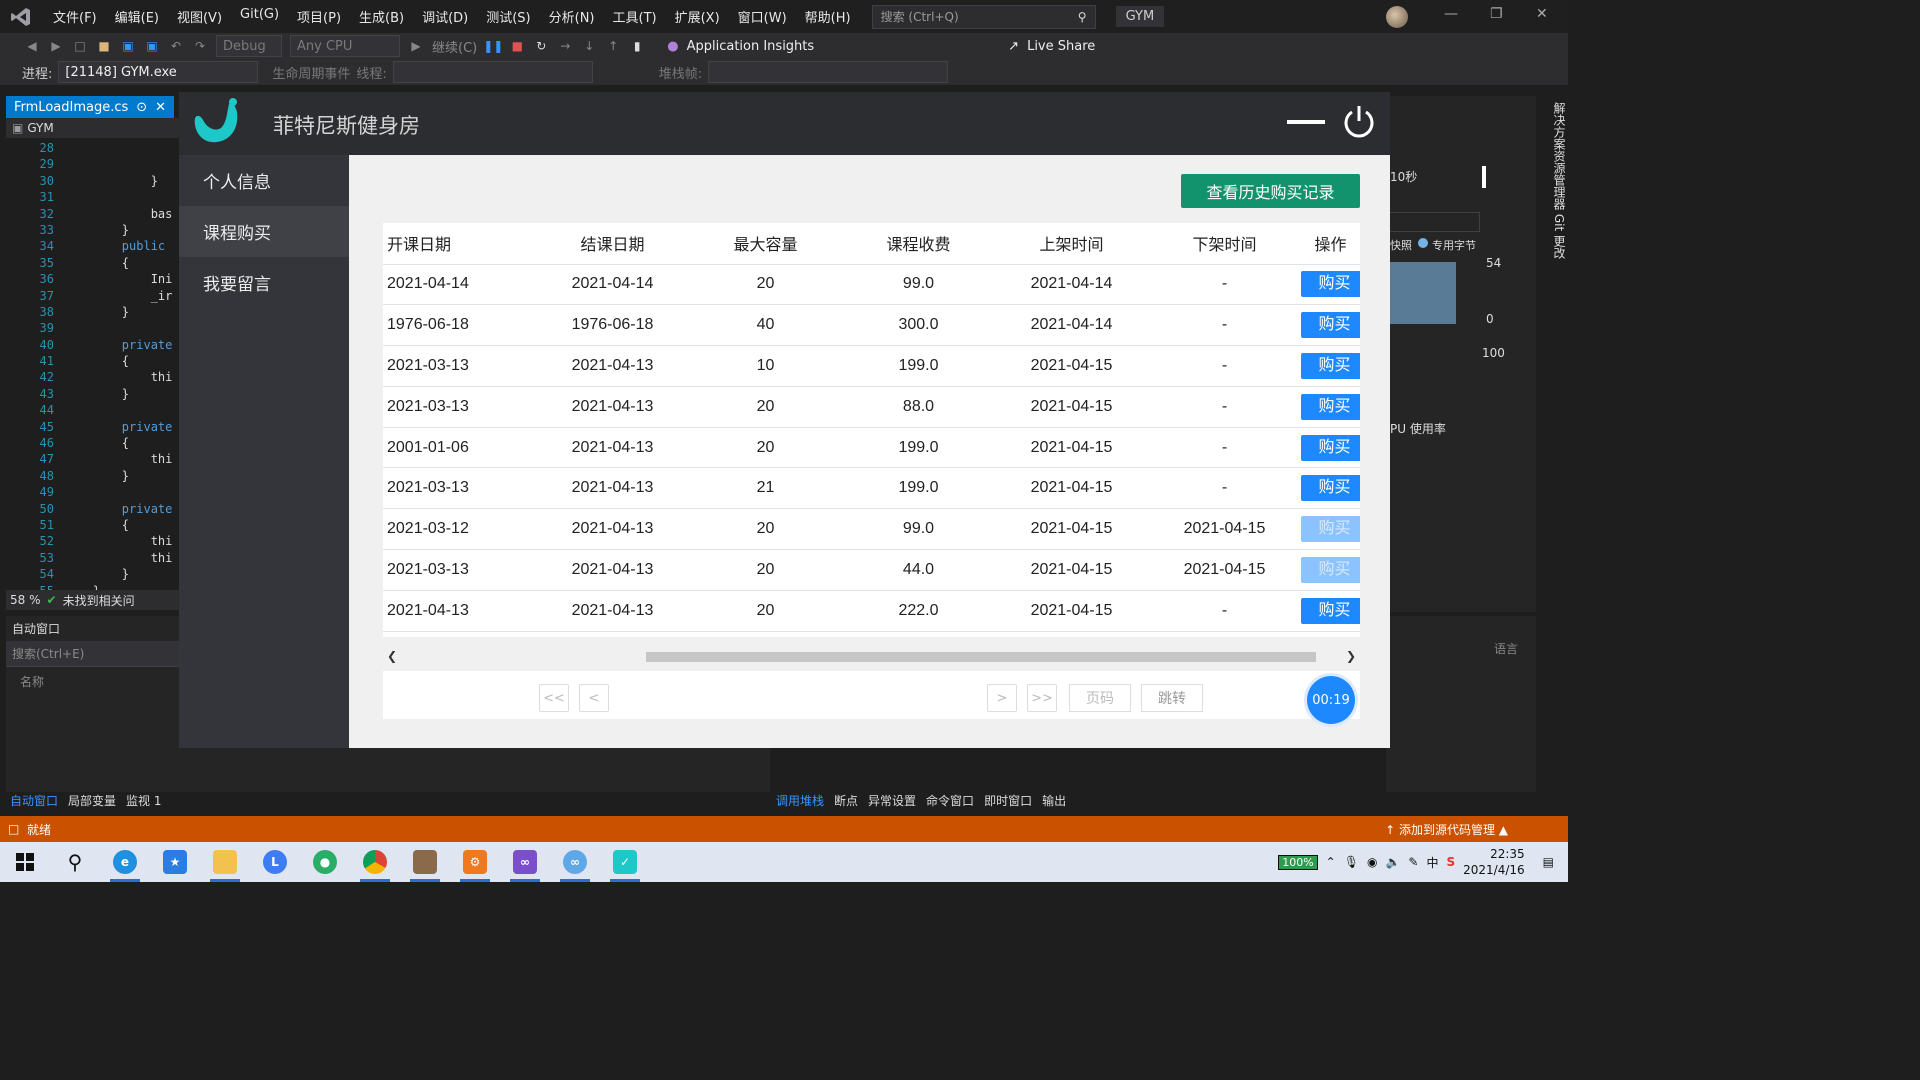  Describe the element at coordinates (90, 107) in the screenshot. I see `tab-frmloadimage: FrmLoadImage.cs ⊙ ✕` at that location.